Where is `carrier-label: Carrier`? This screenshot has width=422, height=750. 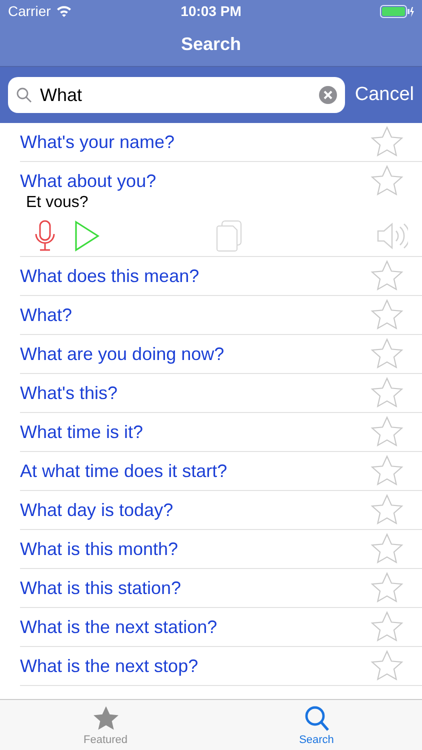
carrier-label: Carrier is located at coordinates (29, 11).